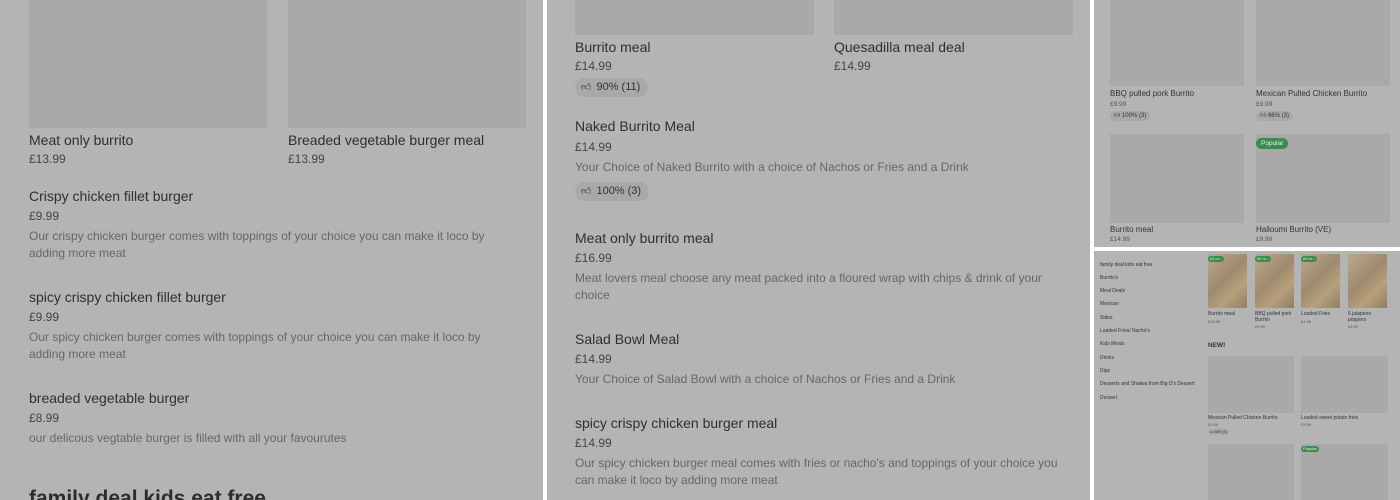 The width and height of the screenshot is (1400, 500). I want to click on card-title: Loaded sweet potato fries, so click(1329, 418).